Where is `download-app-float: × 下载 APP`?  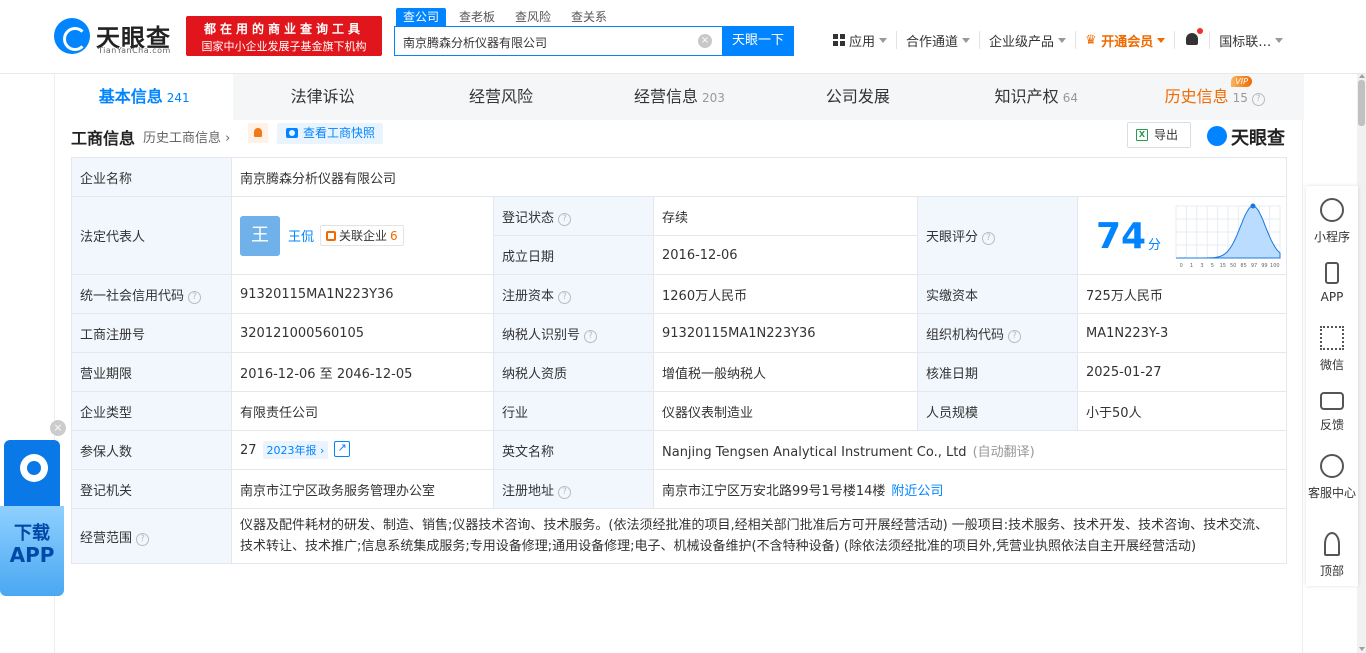 download-app-float: × 下载 APP is located at coordinates (34, 510).